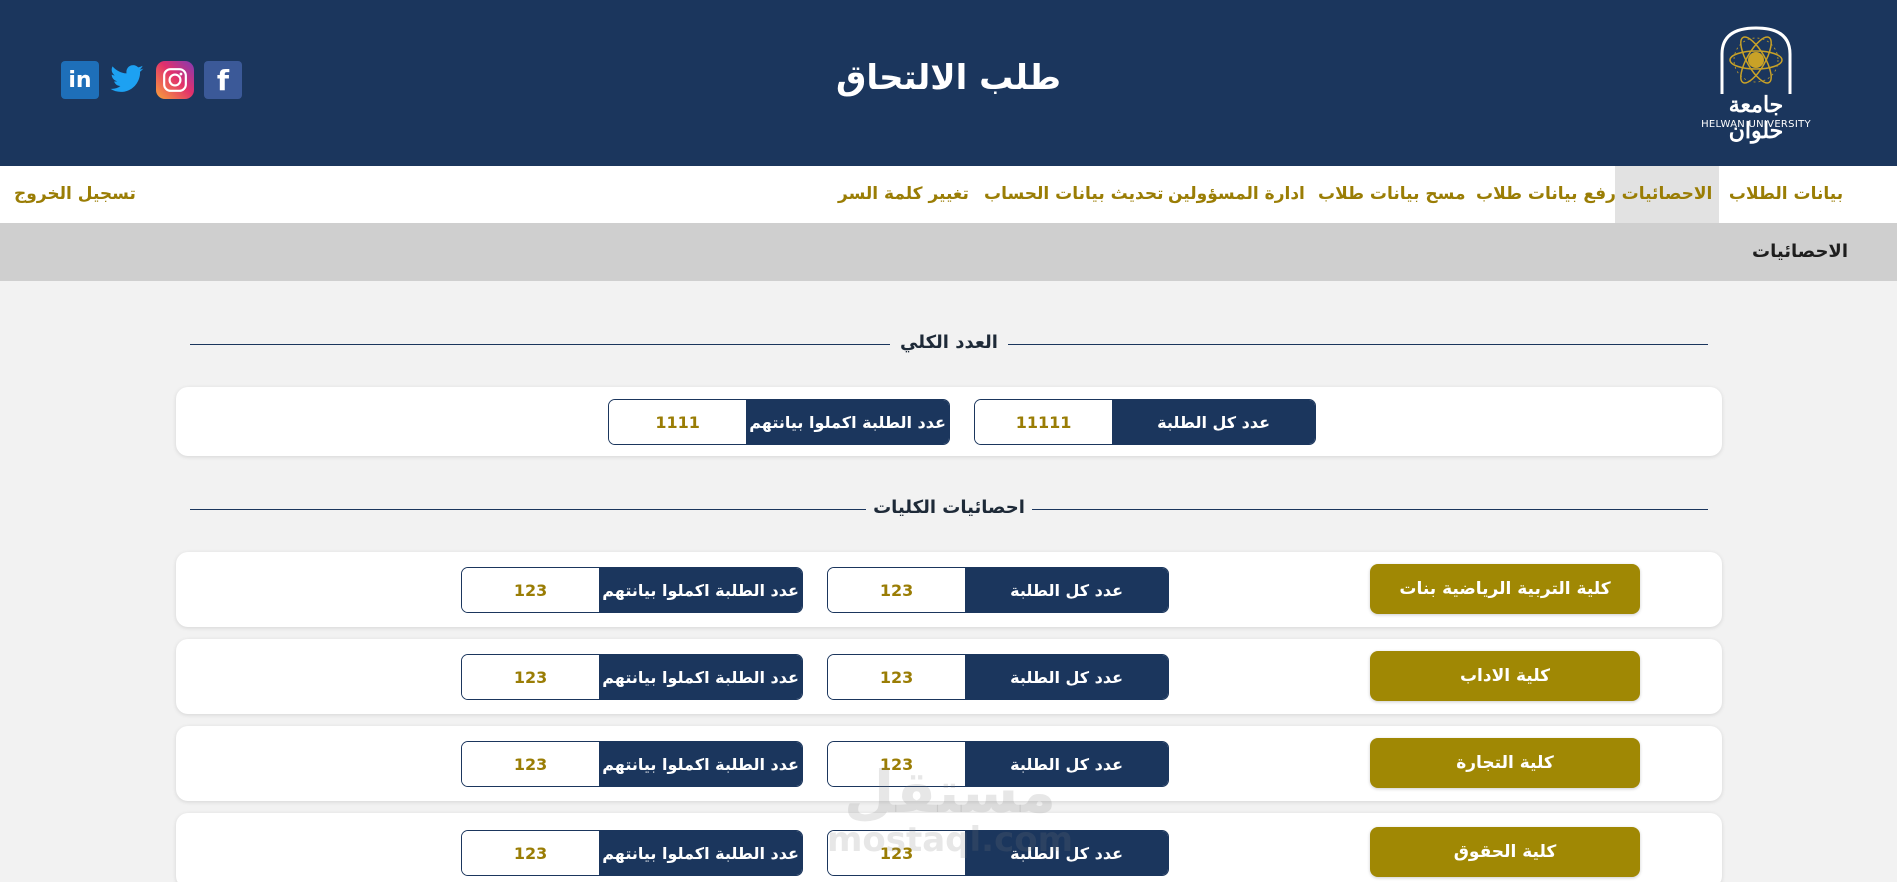  Describe the element at coordinates (1073, 194) in the screenshot. I see `nav-item-update-account: تحديث بيانات الحساب` at that location.